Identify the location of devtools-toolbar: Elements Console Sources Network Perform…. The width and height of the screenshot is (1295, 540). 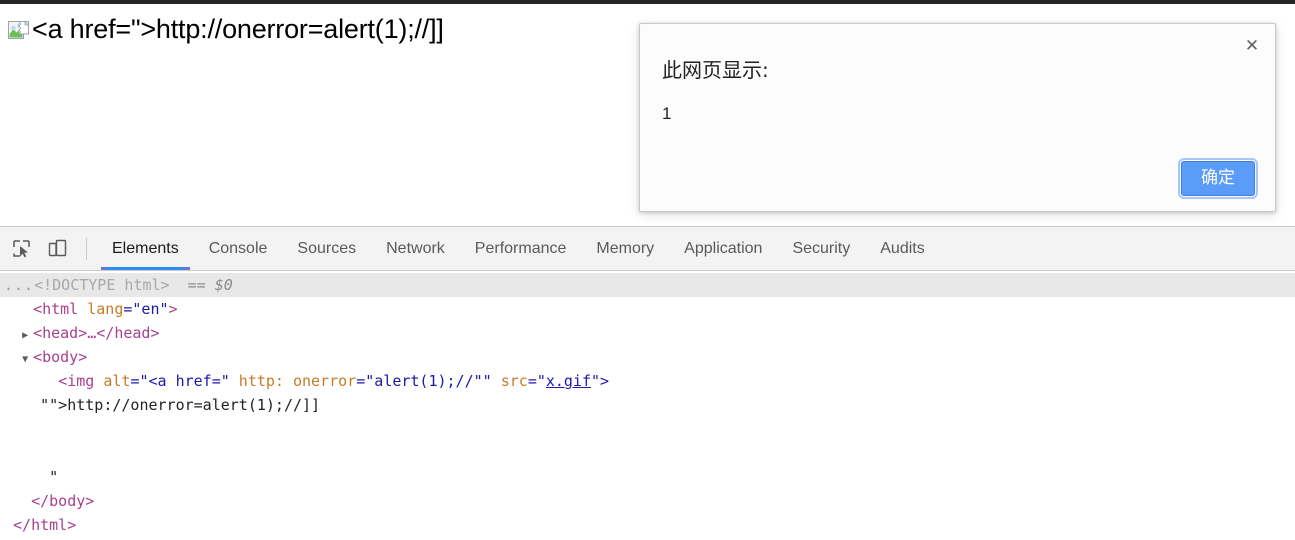
(647, 249).